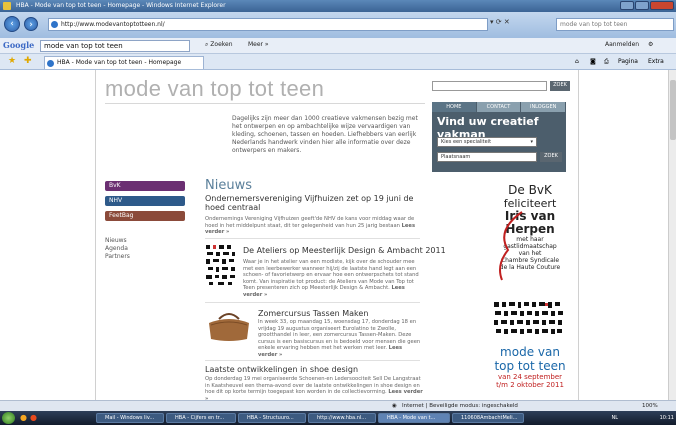  I want to click on site-favicon-icon, so click(54, 24).